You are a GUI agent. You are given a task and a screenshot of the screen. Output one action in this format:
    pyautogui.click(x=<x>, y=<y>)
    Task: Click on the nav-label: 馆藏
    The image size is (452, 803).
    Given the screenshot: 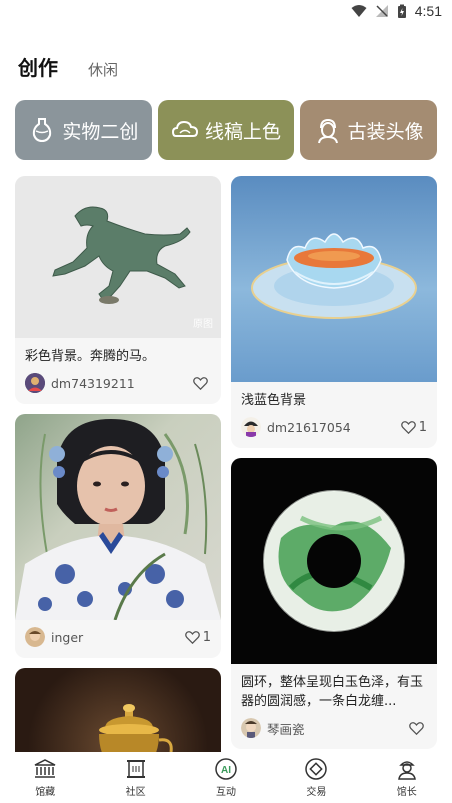 What is the action you would take?
    pyautogui.click(x=45, y=792)
    